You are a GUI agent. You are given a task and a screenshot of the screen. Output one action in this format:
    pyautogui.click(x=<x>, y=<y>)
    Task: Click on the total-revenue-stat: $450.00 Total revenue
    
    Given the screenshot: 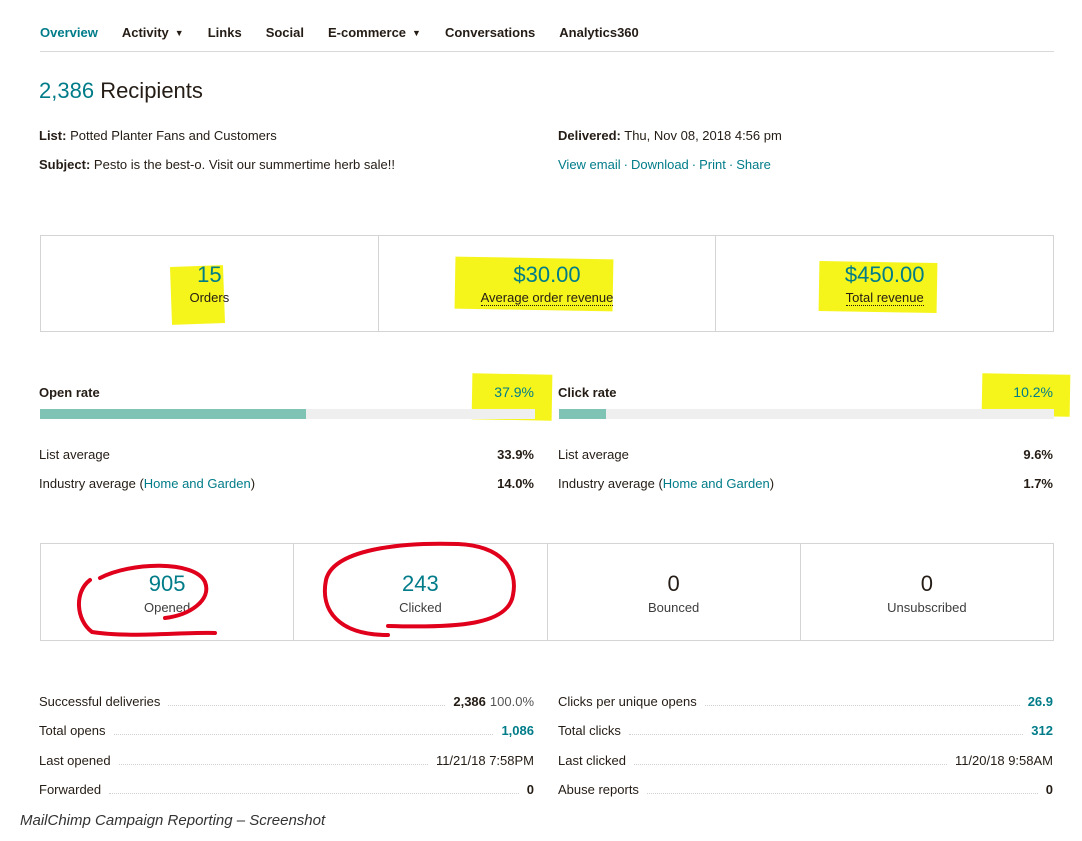 What is the action you would take?
    pyautogui.click(x=884, y=283)
    